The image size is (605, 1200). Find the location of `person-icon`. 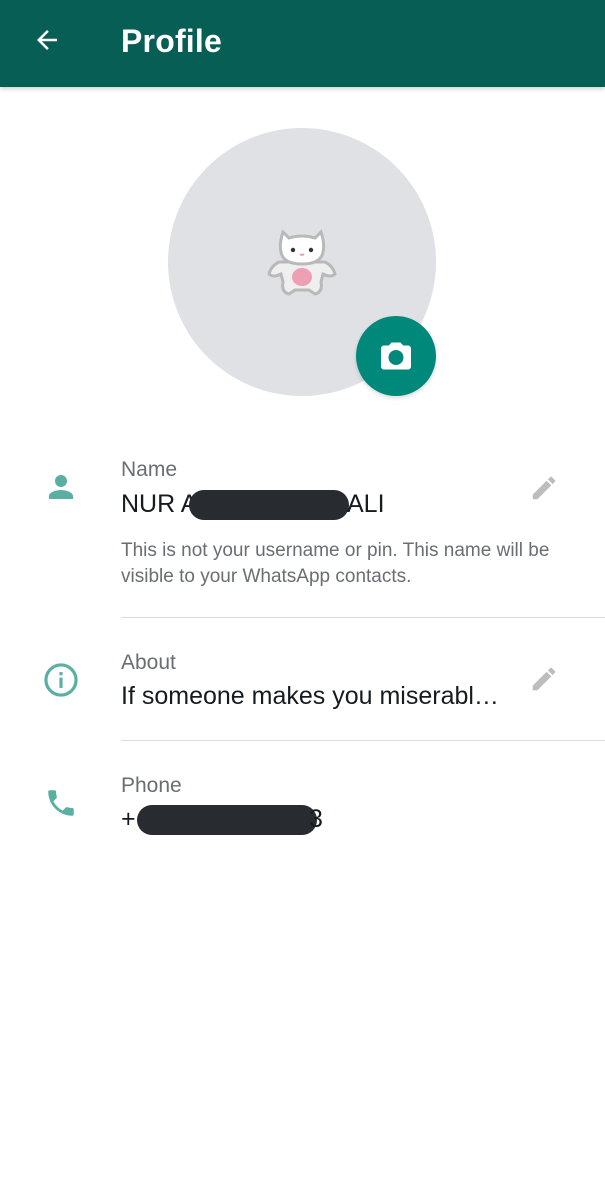

person-icon is located at coordinates (61, 487).